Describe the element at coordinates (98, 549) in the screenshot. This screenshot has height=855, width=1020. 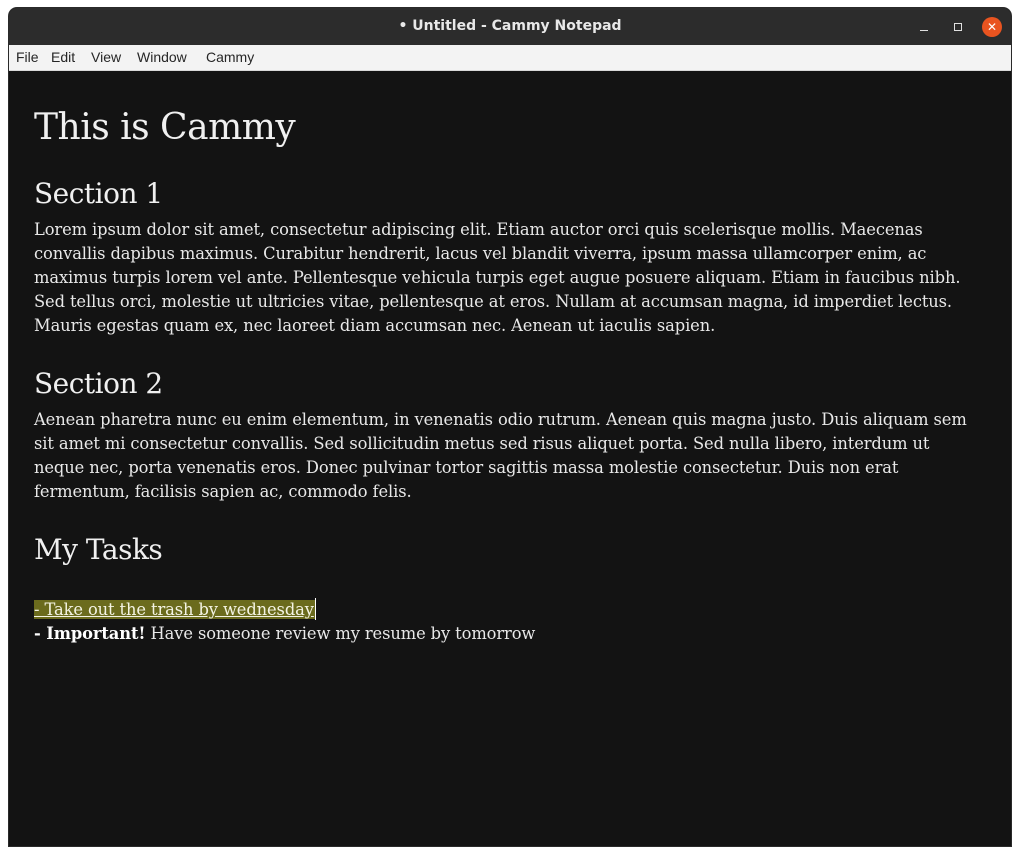
I see `tasks-heading: My Tasks` at that location.